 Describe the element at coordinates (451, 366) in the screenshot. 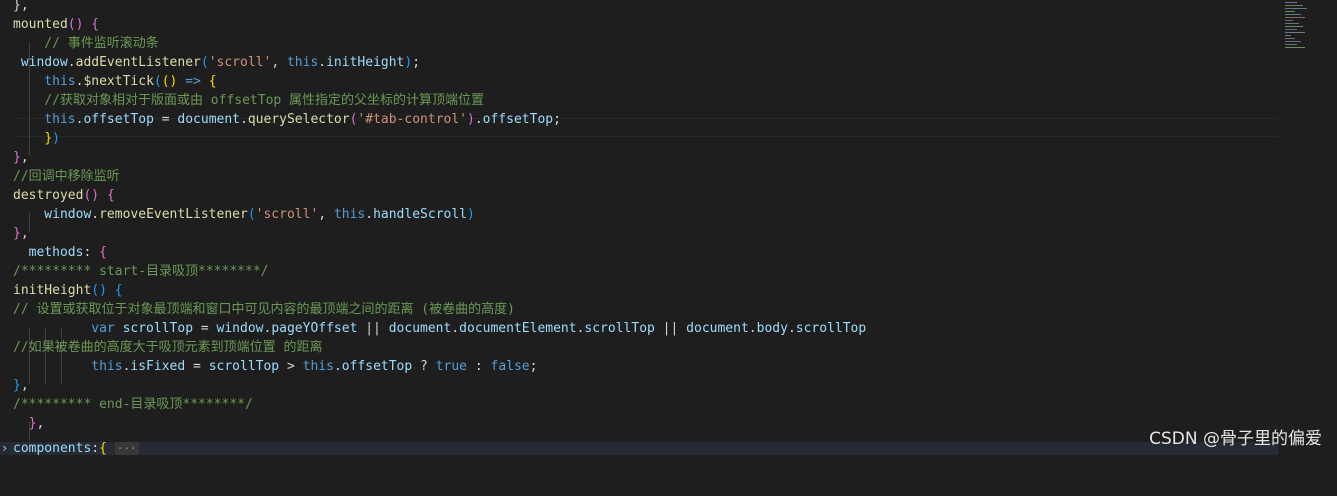

I see `code-token: true` at that location.